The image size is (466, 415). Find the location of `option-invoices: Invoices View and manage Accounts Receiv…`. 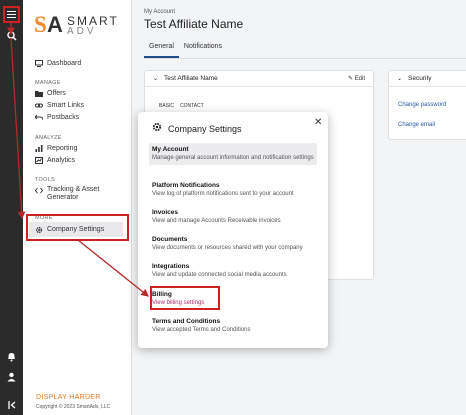

option-invoices: Invoices View and manage Accounts Receiv… is located at coordinates (233, 217).